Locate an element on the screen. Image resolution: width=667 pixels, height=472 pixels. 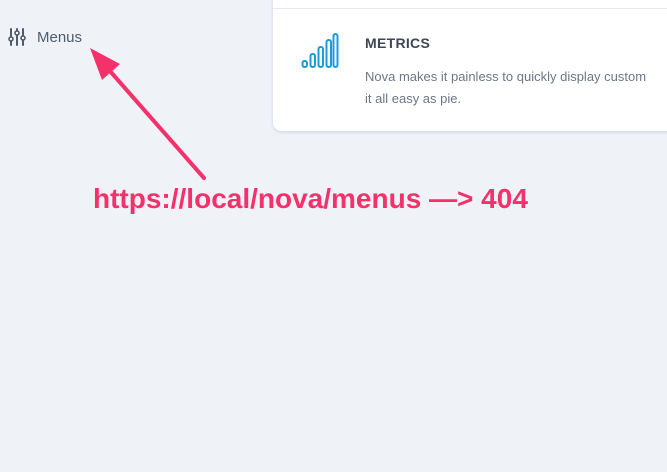
annotation-text: https://local/nova/menus —> 404 is located at coordinates (310, 198).